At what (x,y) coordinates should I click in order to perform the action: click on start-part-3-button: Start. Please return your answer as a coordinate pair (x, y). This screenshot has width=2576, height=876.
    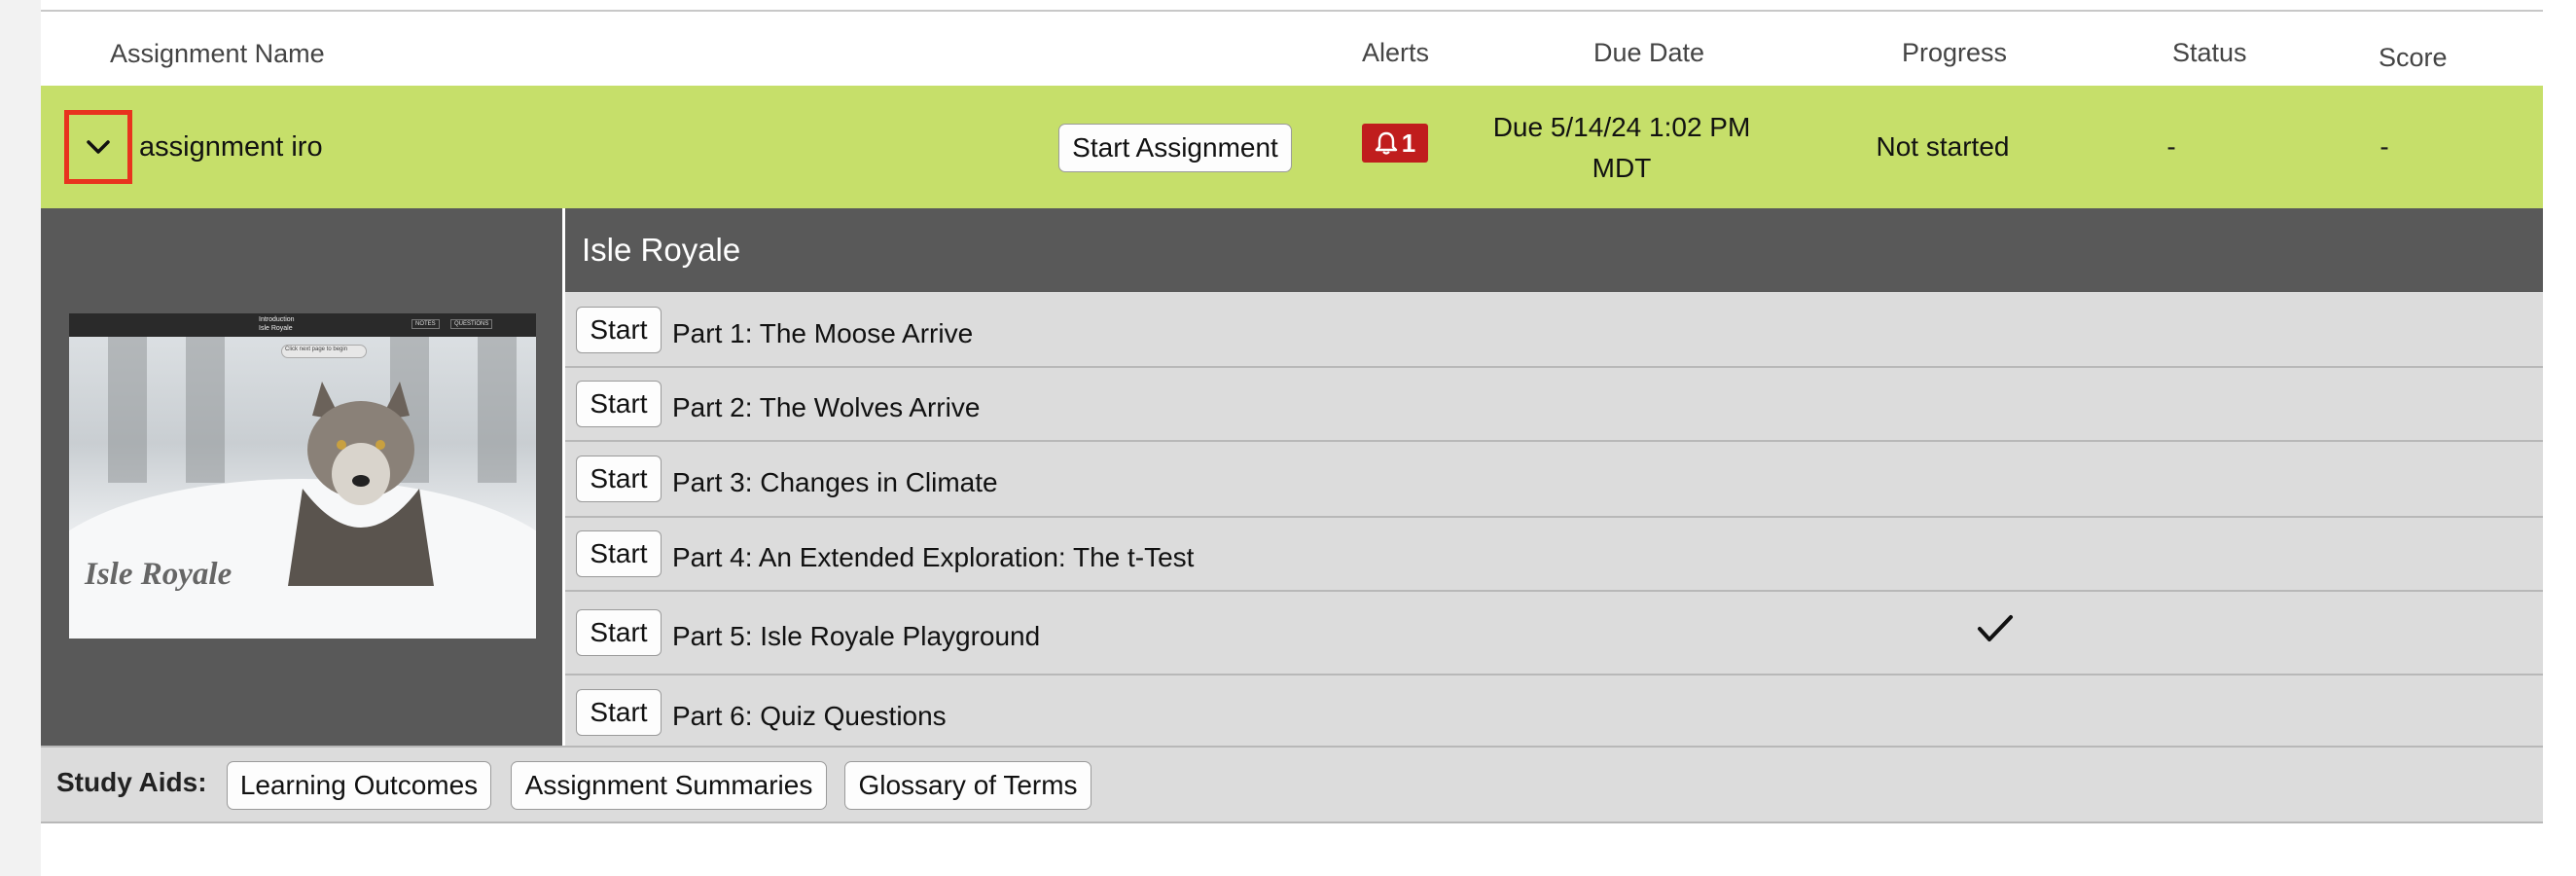
    Looking at the image, I should click on (619, 479).